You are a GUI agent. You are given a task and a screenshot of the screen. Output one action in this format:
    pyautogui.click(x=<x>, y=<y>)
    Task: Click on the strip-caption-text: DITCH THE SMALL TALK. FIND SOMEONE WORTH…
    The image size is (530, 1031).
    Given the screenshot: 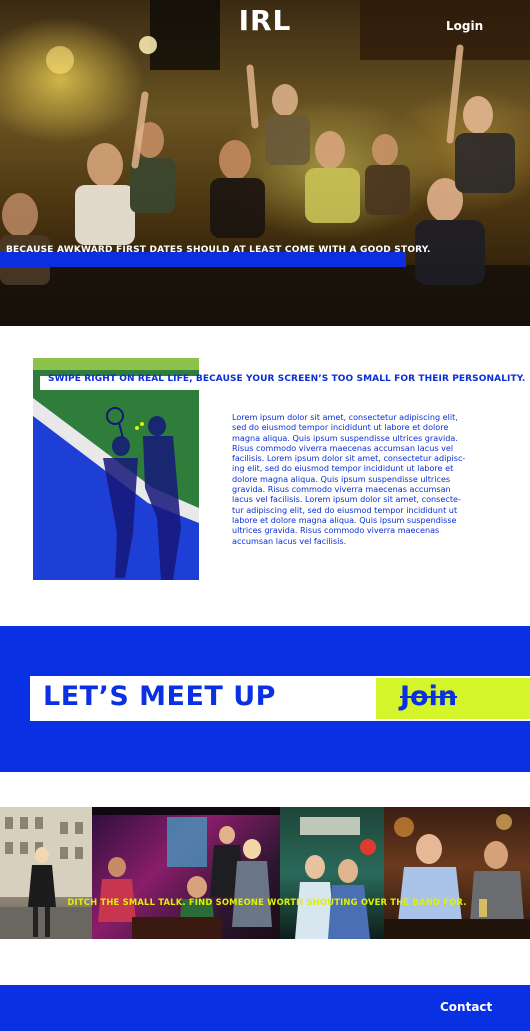 What is the action you would take?
    pyautogui.click(x=267, y=902)
    